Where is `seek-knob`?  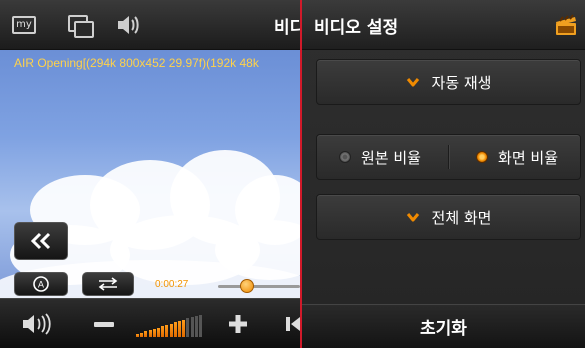 seek-knob is located at coordinates (246, 286).